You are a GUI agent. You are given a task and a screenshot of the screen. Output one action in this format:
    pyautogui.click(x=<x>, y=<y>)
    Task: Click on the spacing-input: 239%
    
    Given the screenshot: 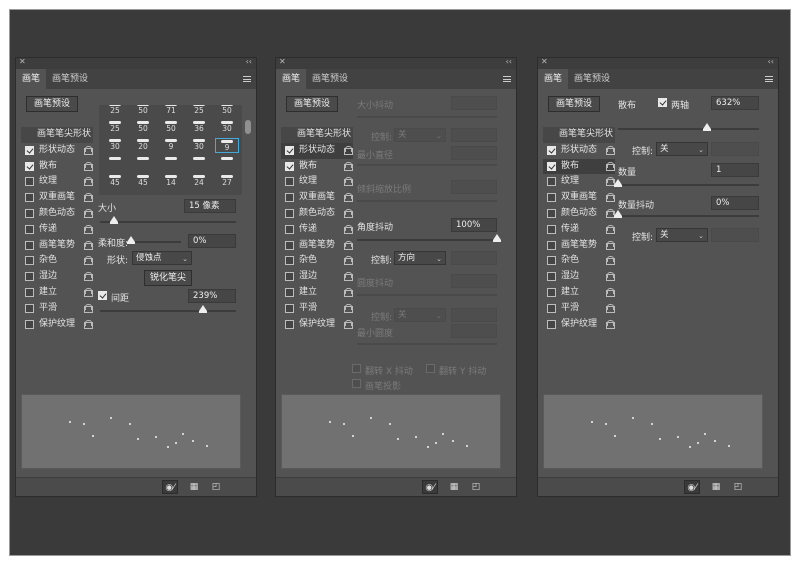 What is the action you would take?
    pyautogui.click(x=212, y=296)
    